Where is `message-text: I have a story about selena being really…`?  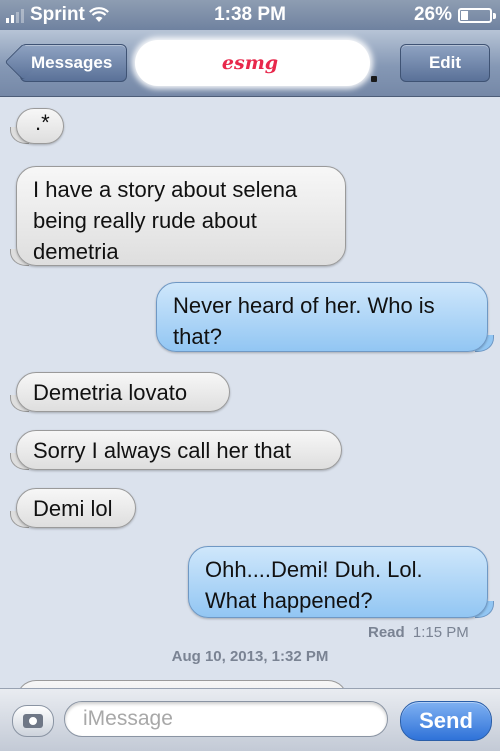
message-text: I have a story about selena being really… is located at coordinates (165, 220).